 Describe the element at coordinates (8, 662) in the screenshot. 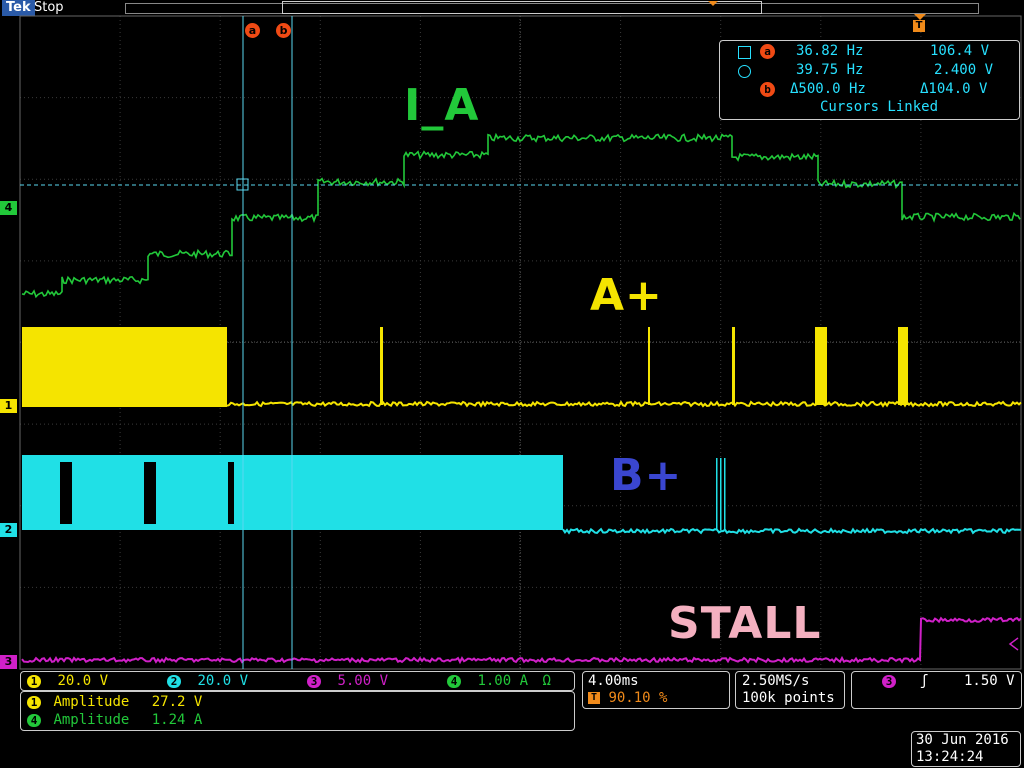

I see `channel-3-marker: 3` at that location.